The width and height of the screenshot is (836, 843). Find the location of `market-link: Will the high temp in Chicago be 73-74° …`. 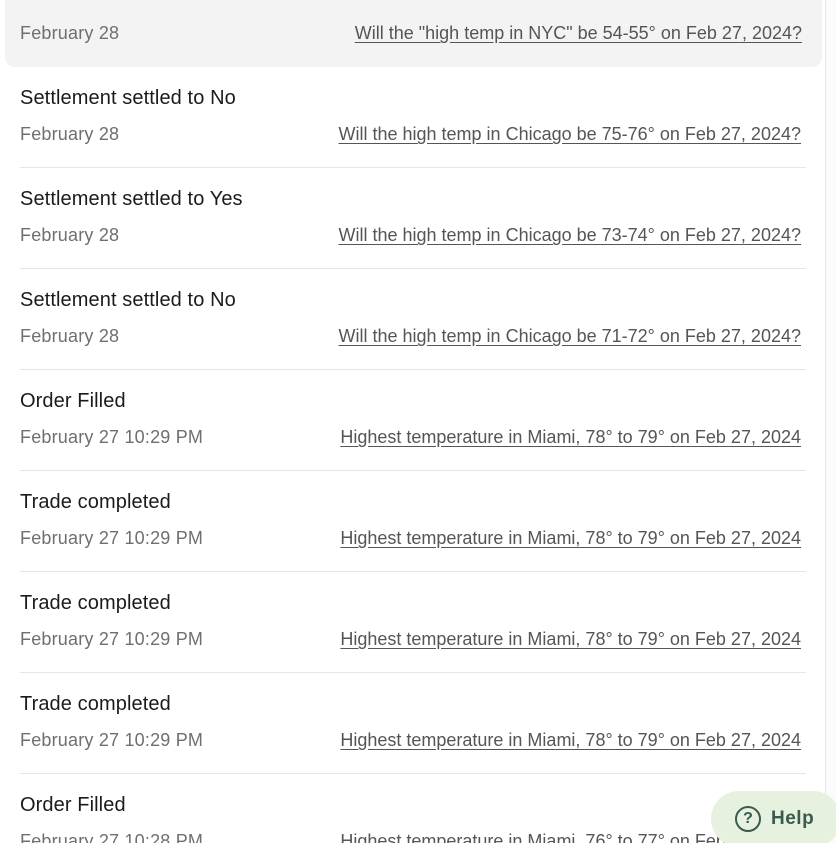

market-link: Will the high temp in Chicago be 73-74° … is located at coordinates (573, 235).